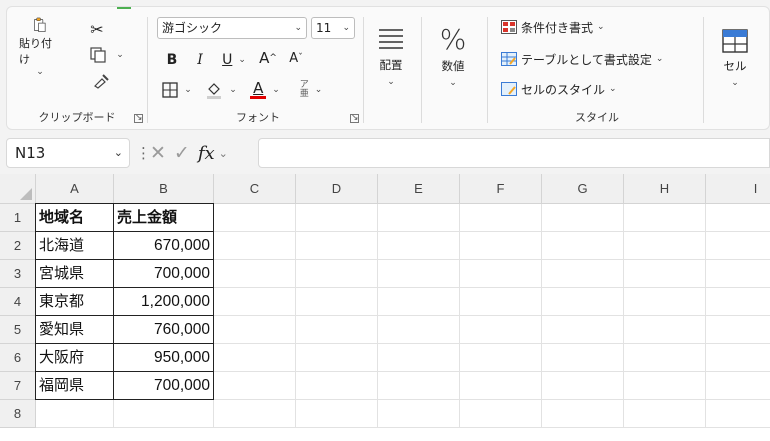  Describe the element at coordinates (163, 357) in the screenshot. I see `cell-b6: 950,000` at that location.